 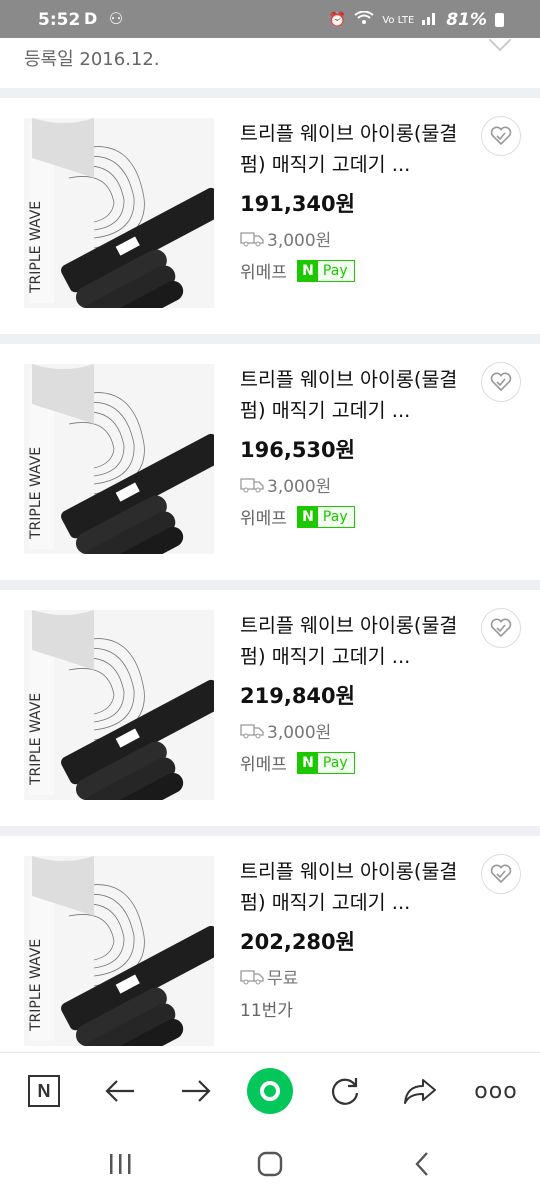 What do you see at coordinates (92, 59) in the screenshot?
I see `registration-date: 등록일 2016.12.` at bounding box center [92, 59].